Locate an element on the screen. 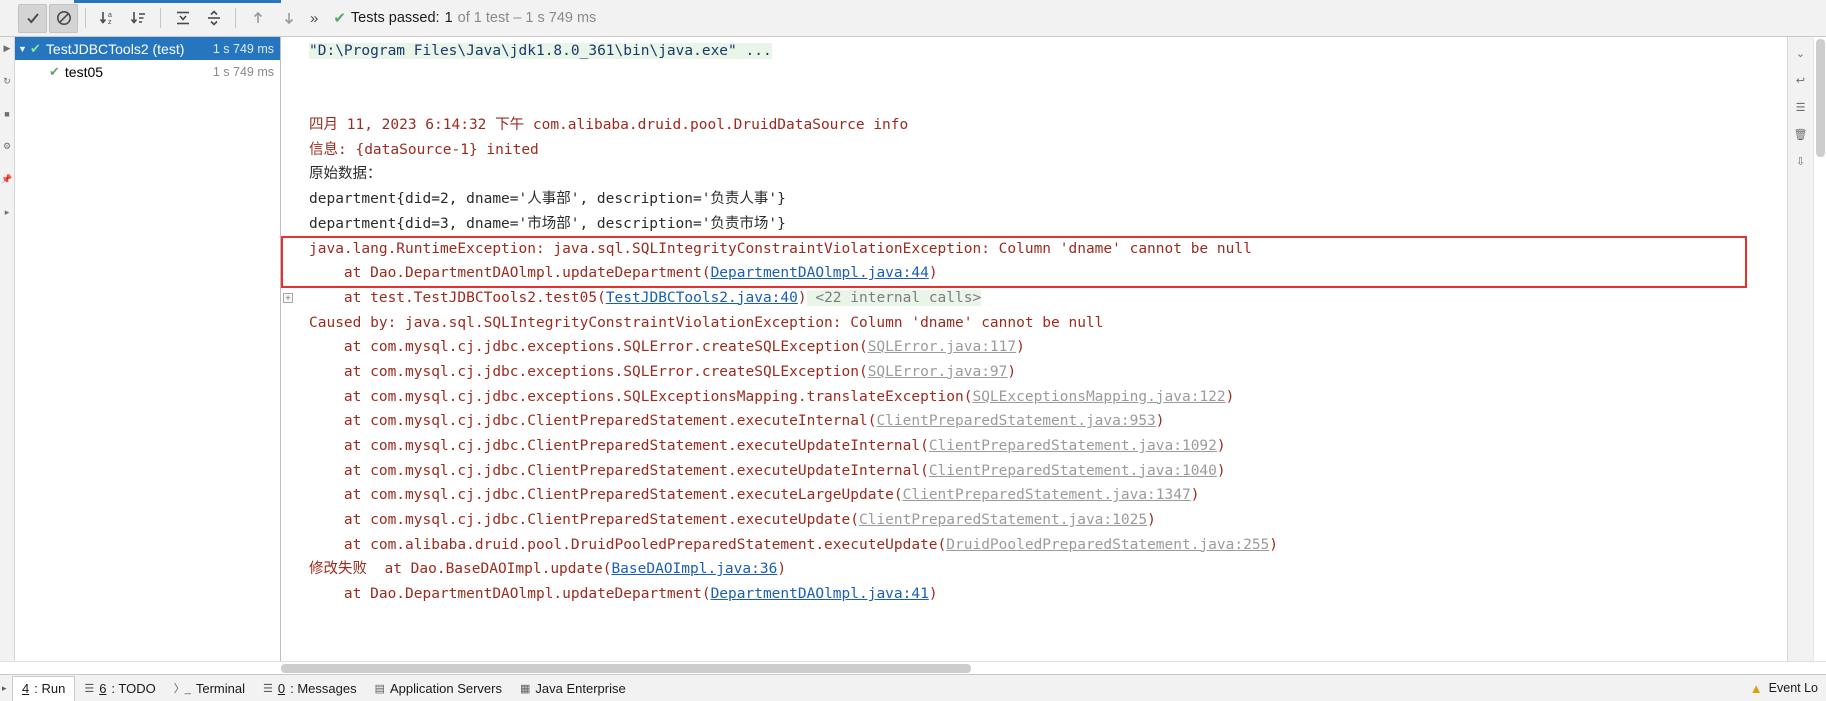 The width and height of the screenshot is (1826, 701). console-vertical-scrollbar is located at coordinates (1819, 349).